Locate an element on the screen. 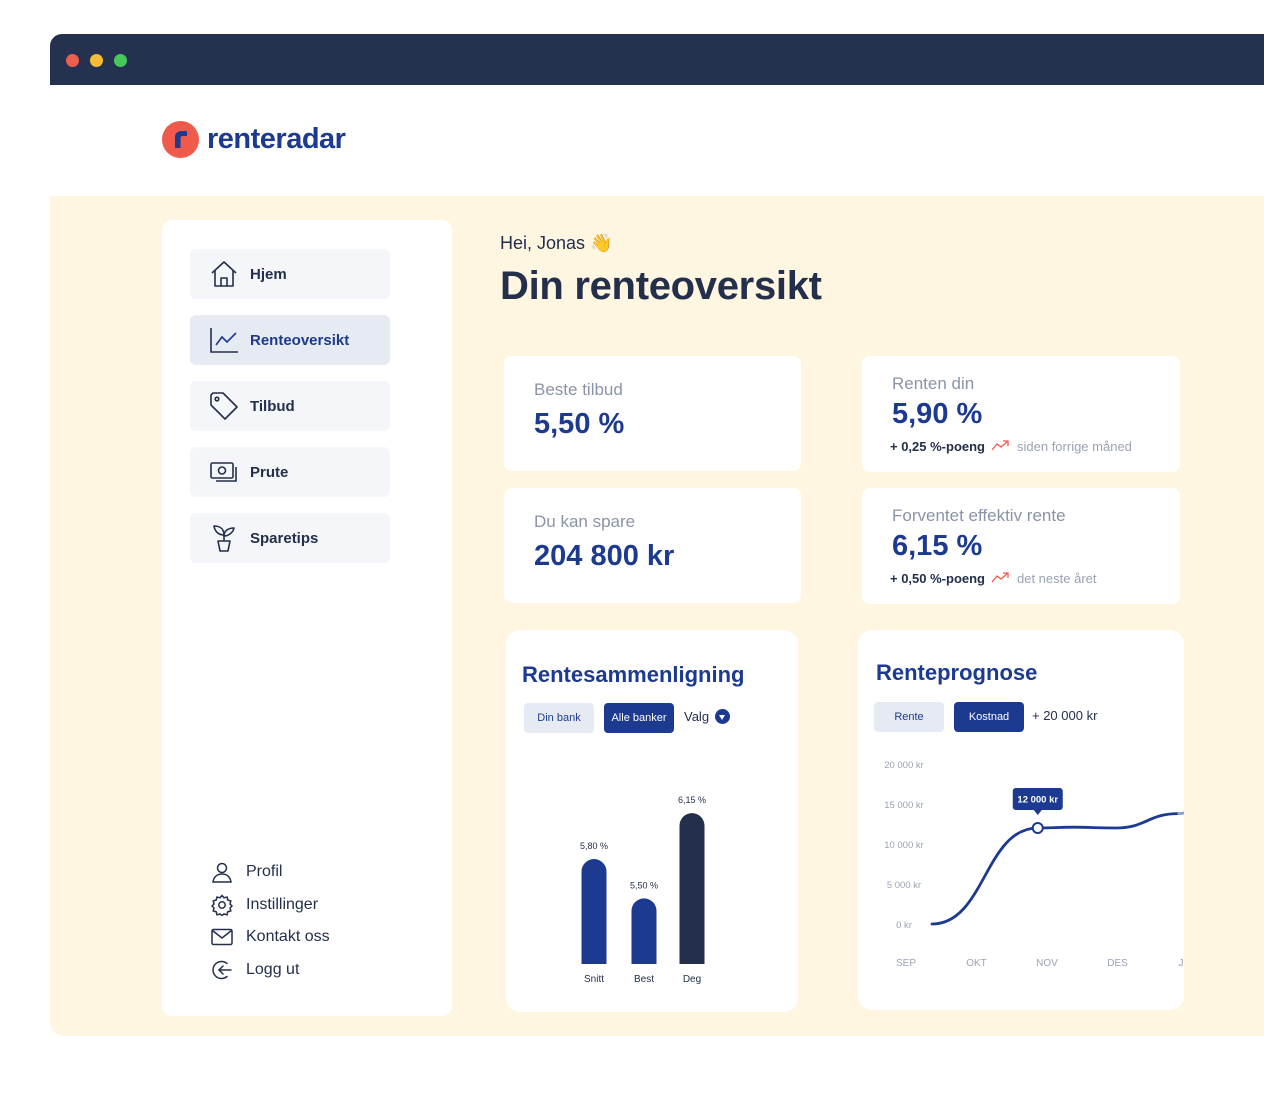  bar-value-label: 5,50 % is located at coordinates (644, 885).